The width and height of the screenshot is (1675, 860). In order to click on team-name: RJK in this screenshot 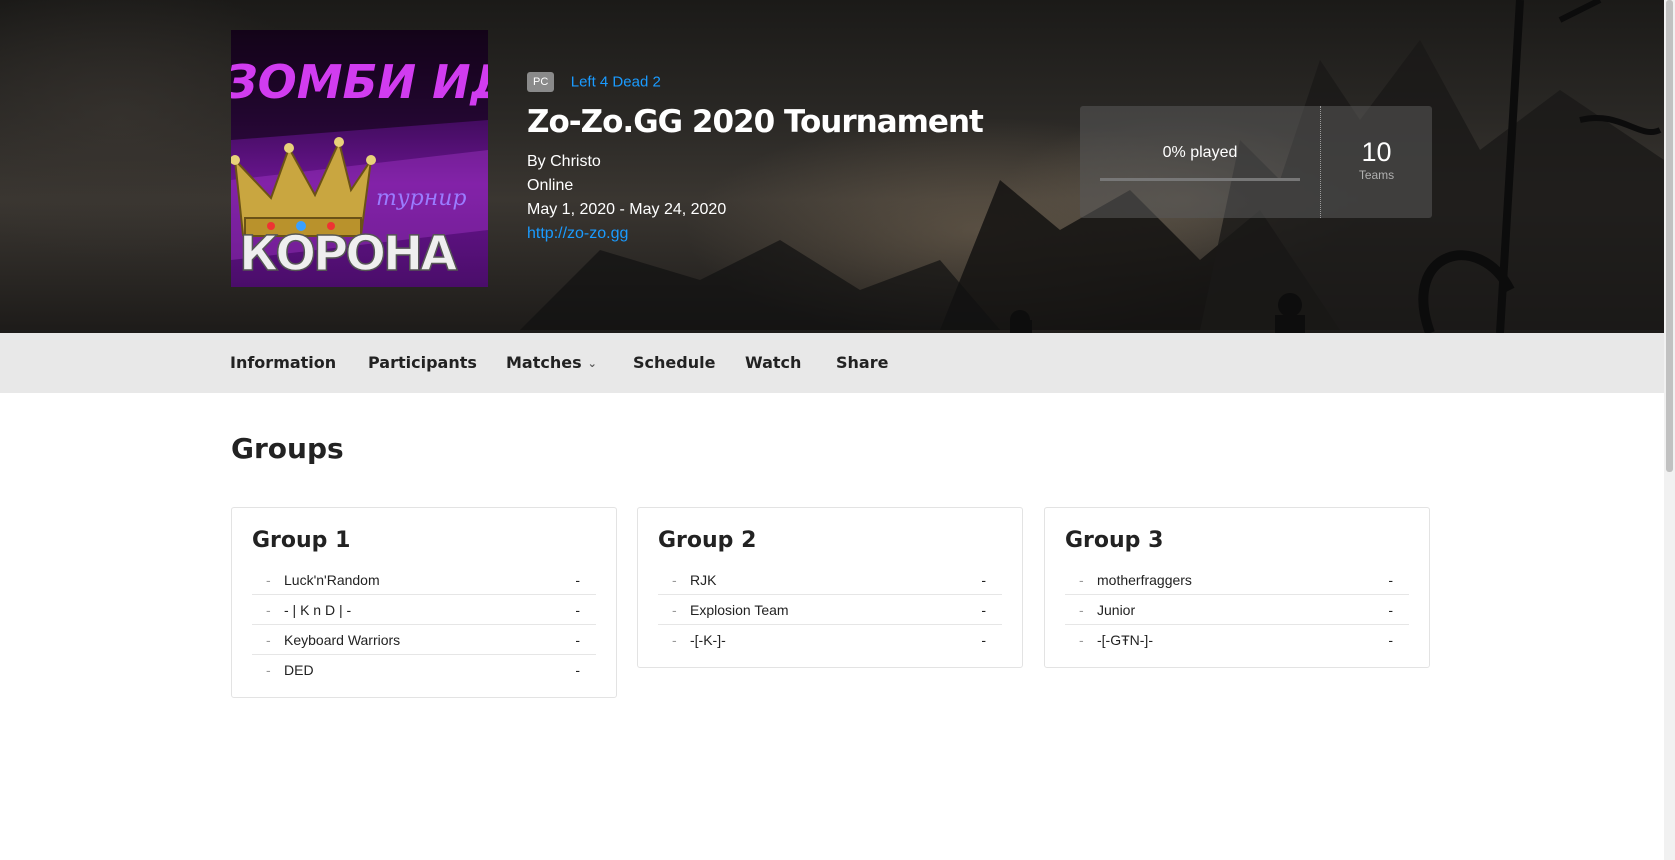, I will do `click(703, 580)`.